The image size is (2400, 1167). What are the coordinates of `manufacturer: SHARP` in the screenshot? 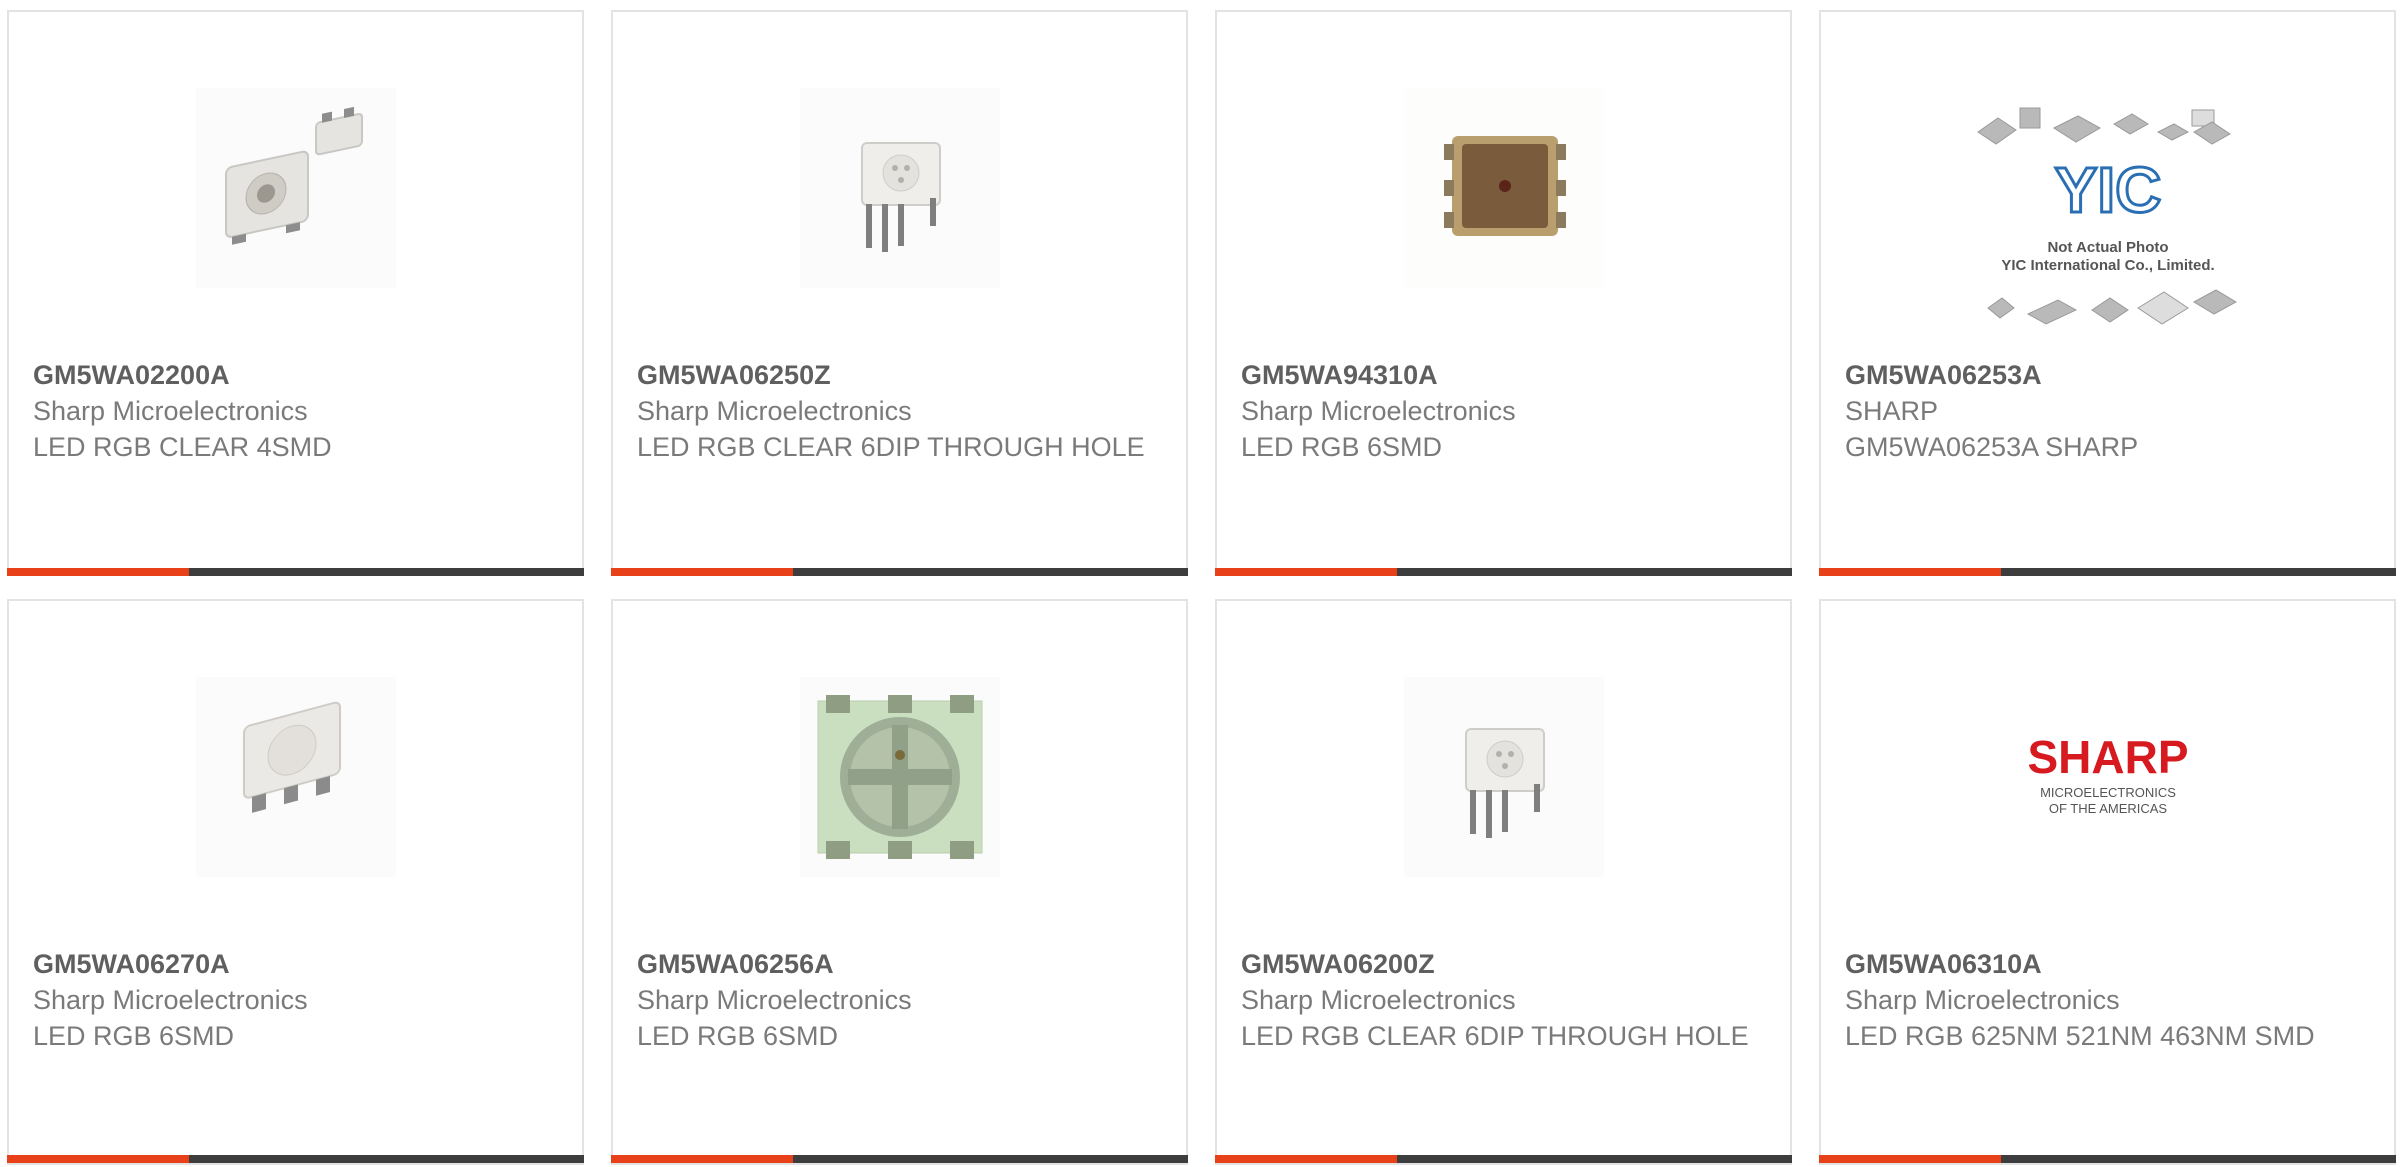 It's located at (1892, 411).